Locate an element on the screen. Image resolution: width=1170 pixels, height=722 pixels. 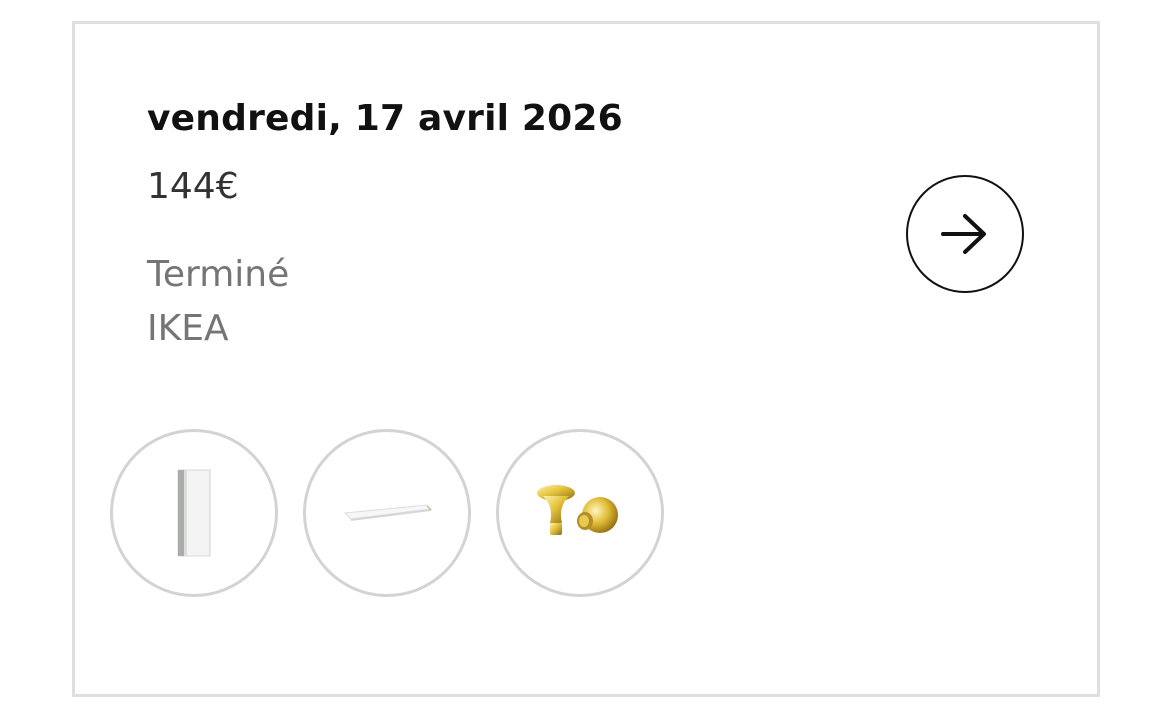
arrow-right-icon is located at coordinates (963, 234).